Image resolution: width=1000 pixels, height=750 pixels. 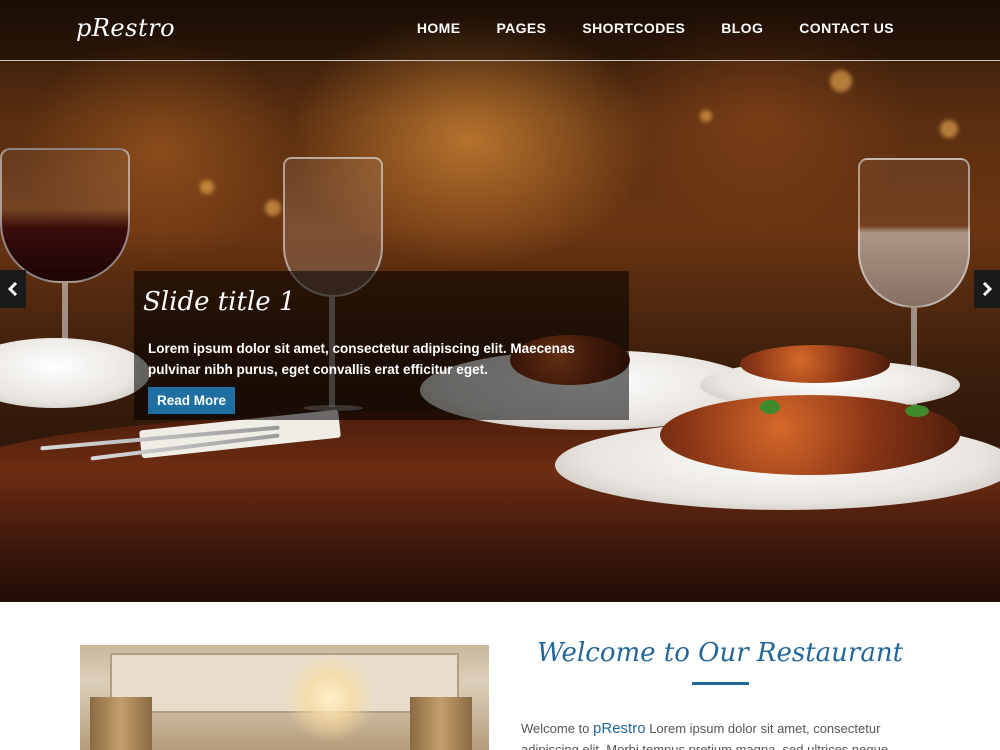 What do you see at coordinates (720, 683) in the screenshot?
I see `title-divider` at bounding box center [720, 683].